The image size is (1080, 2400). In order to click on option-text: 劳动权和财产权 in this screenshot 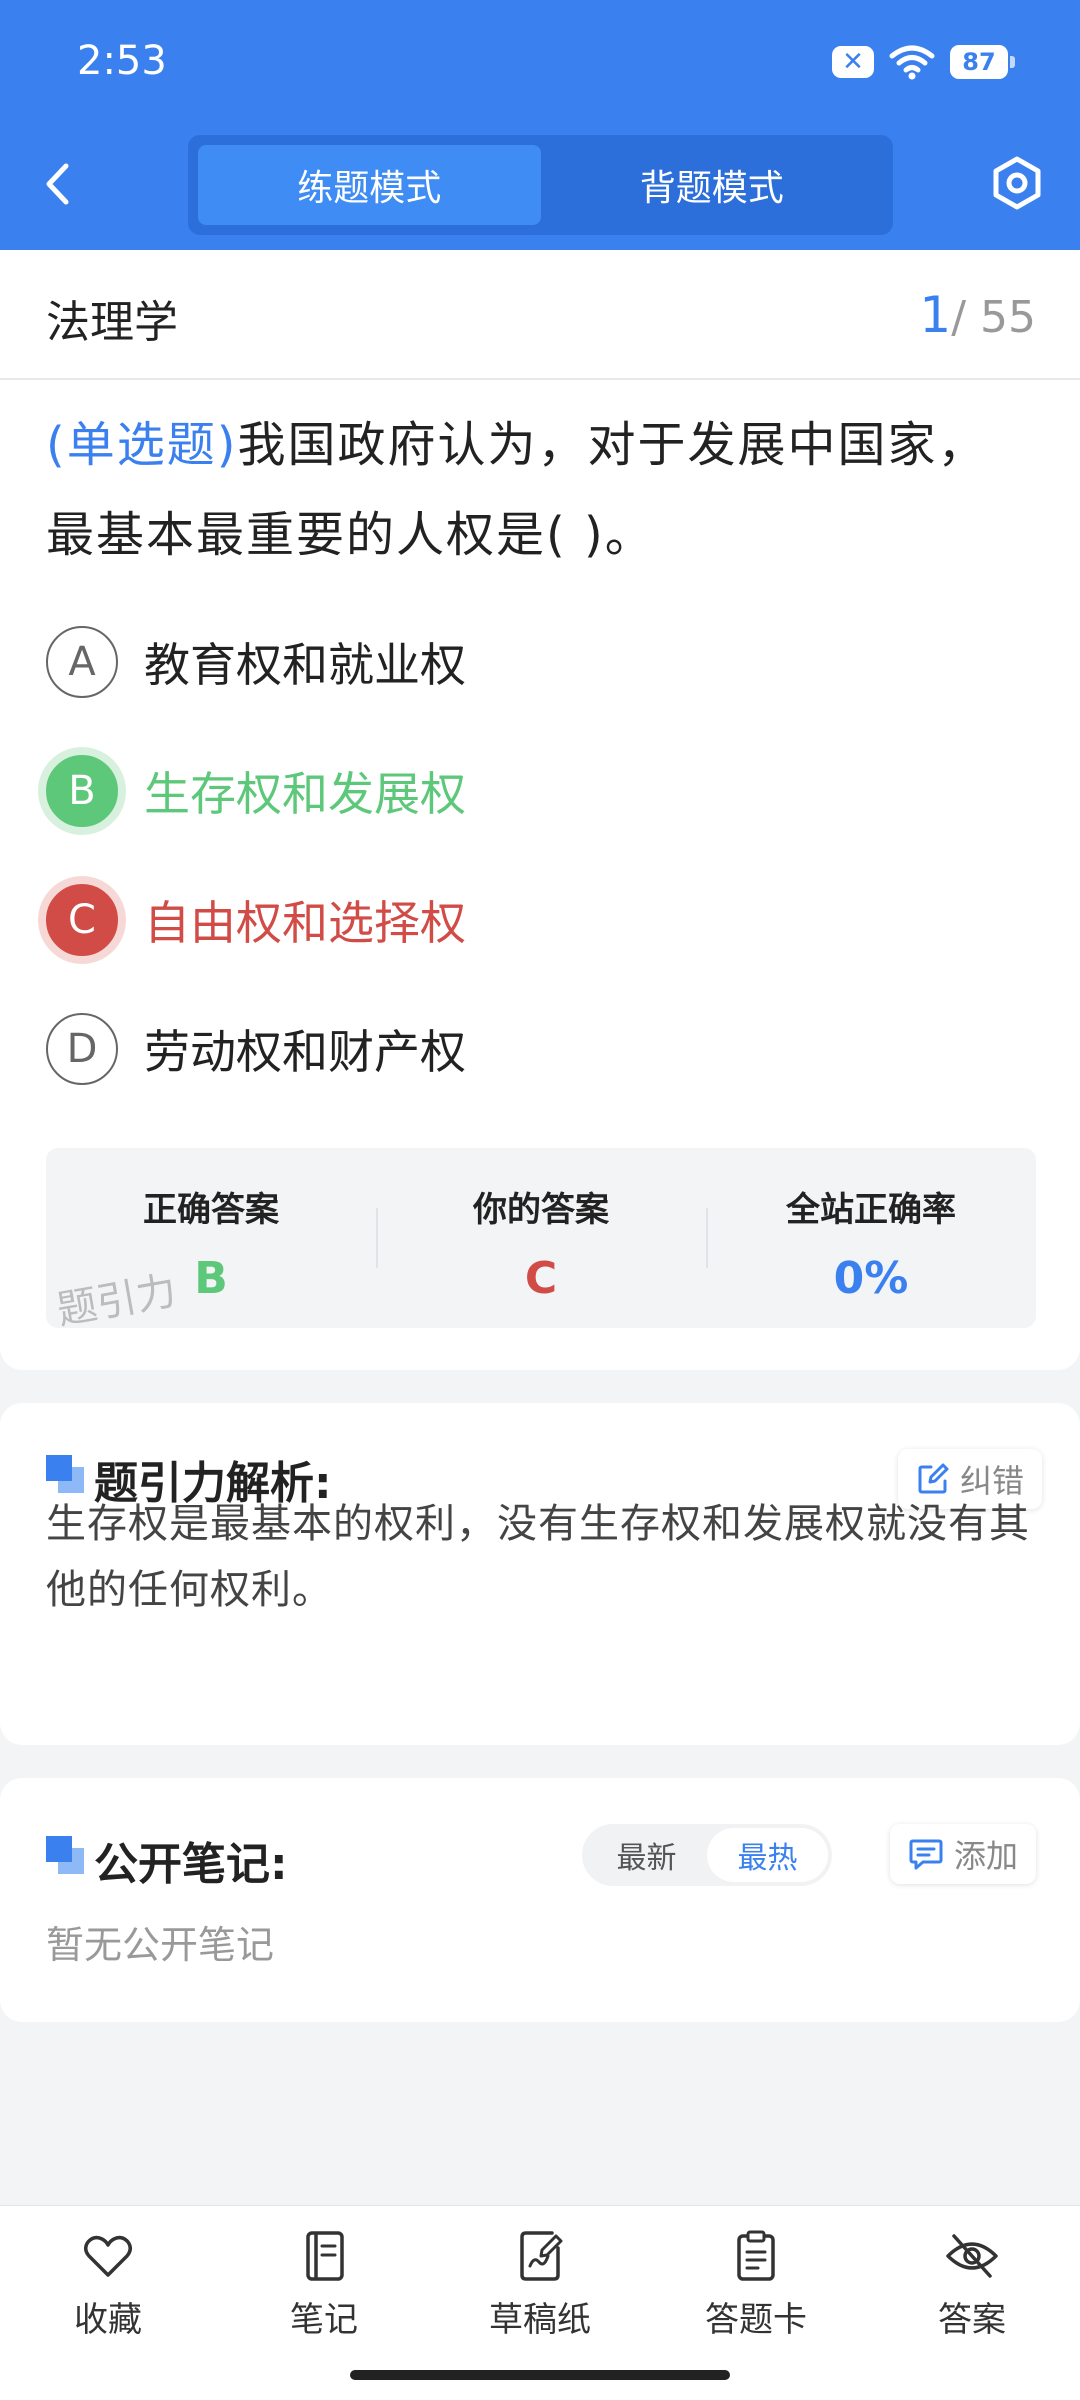, I will do `click(305, 1052)`.